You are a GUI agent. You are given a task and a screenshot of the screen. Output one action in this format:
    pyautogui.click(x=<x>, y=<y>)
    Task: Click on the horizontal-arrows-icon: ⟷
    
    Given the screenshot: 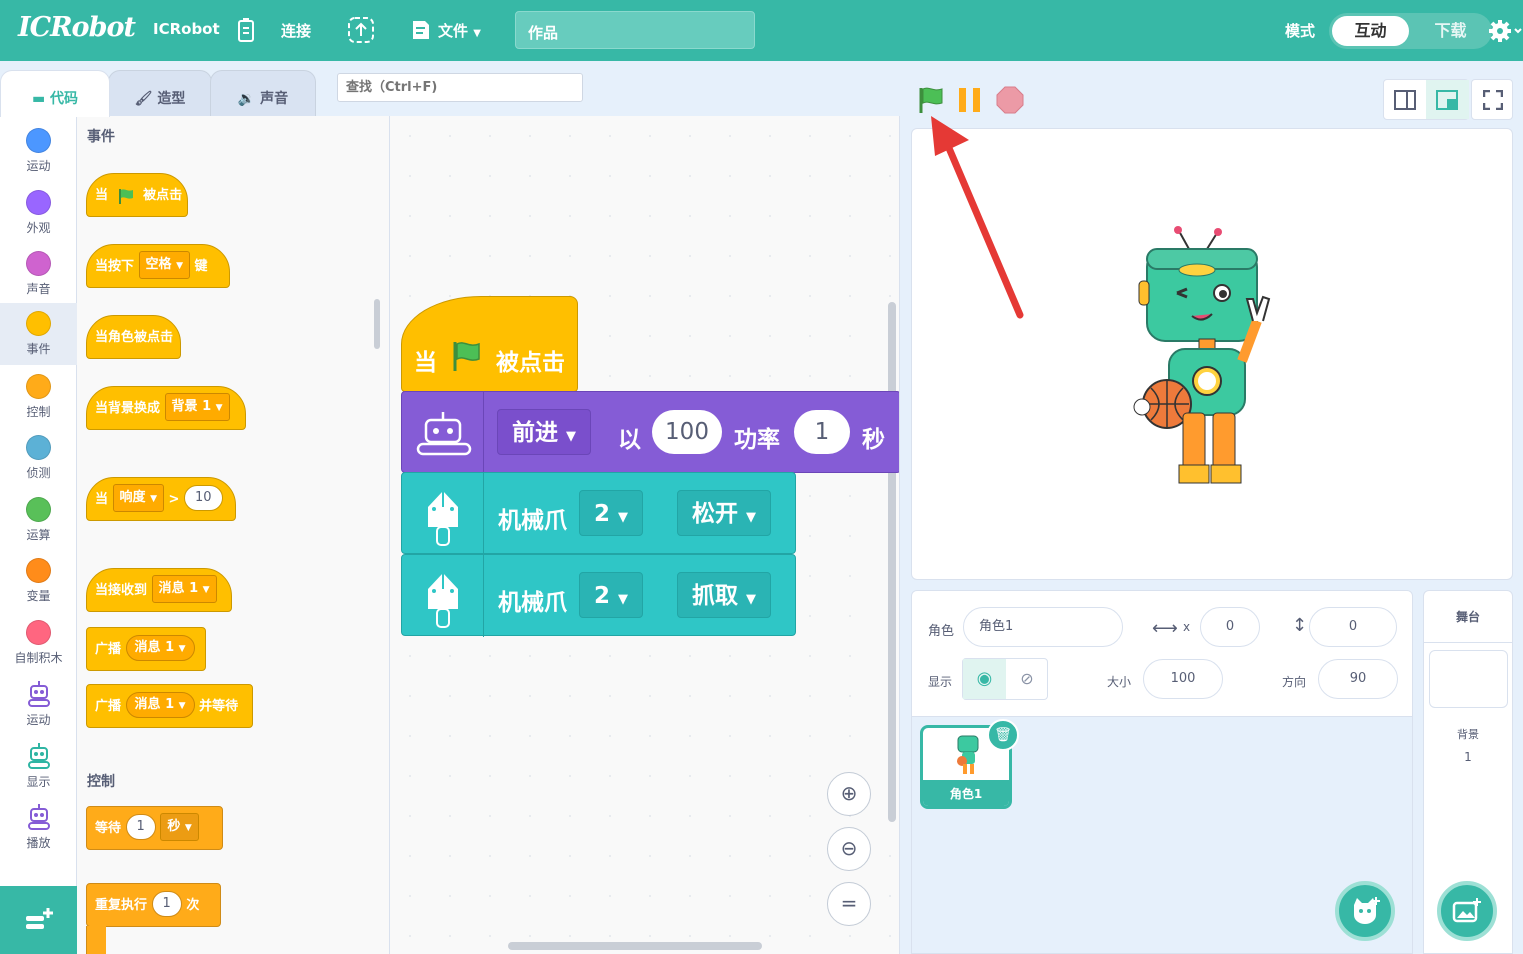 What is the action you would take?
    pyautogui.click(x=1165, y=628)
    